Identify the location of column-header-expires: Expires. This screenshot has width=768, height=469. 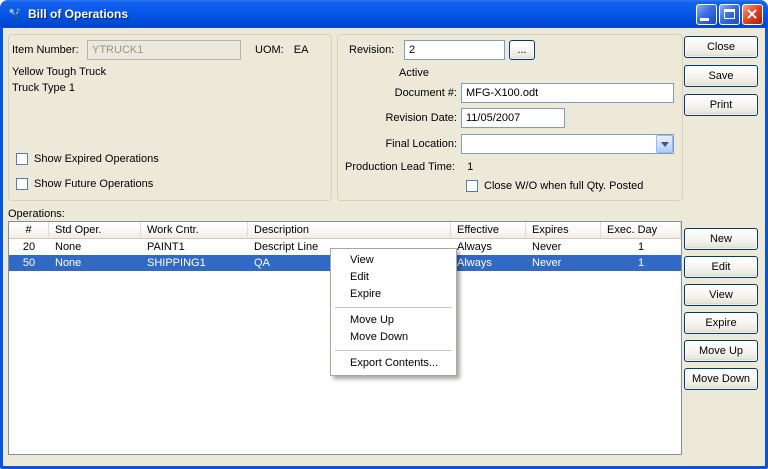
(563, 230).